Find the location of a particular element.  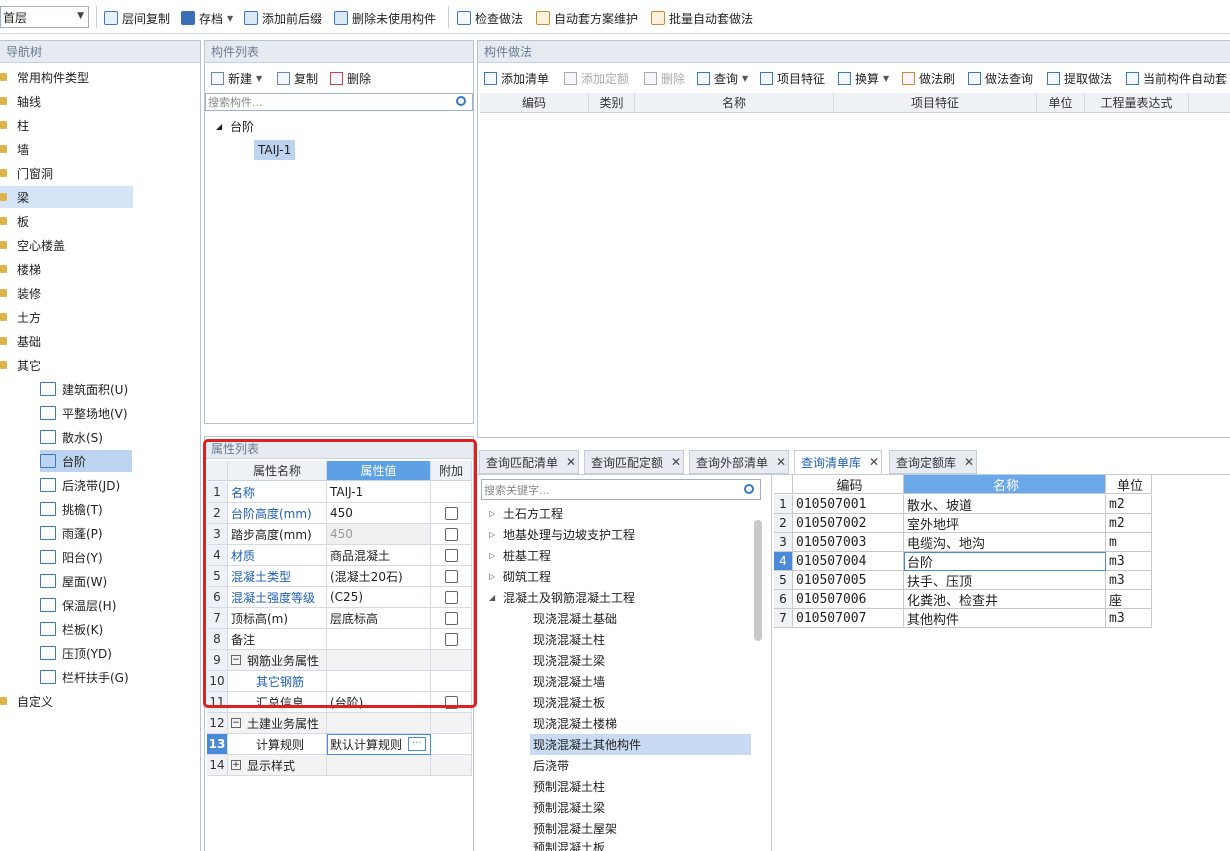

nav-sub-item-9: 保温层(H) is located at coordinates (115, 605).